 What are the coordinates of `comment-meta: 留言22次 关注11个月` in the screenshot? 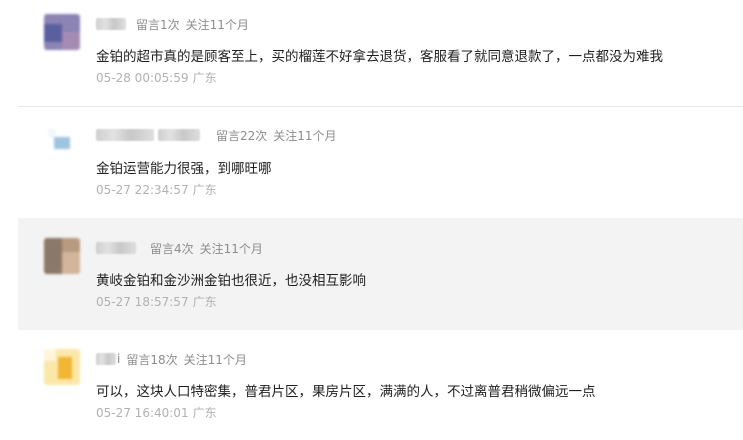 It's located at (219, 135).